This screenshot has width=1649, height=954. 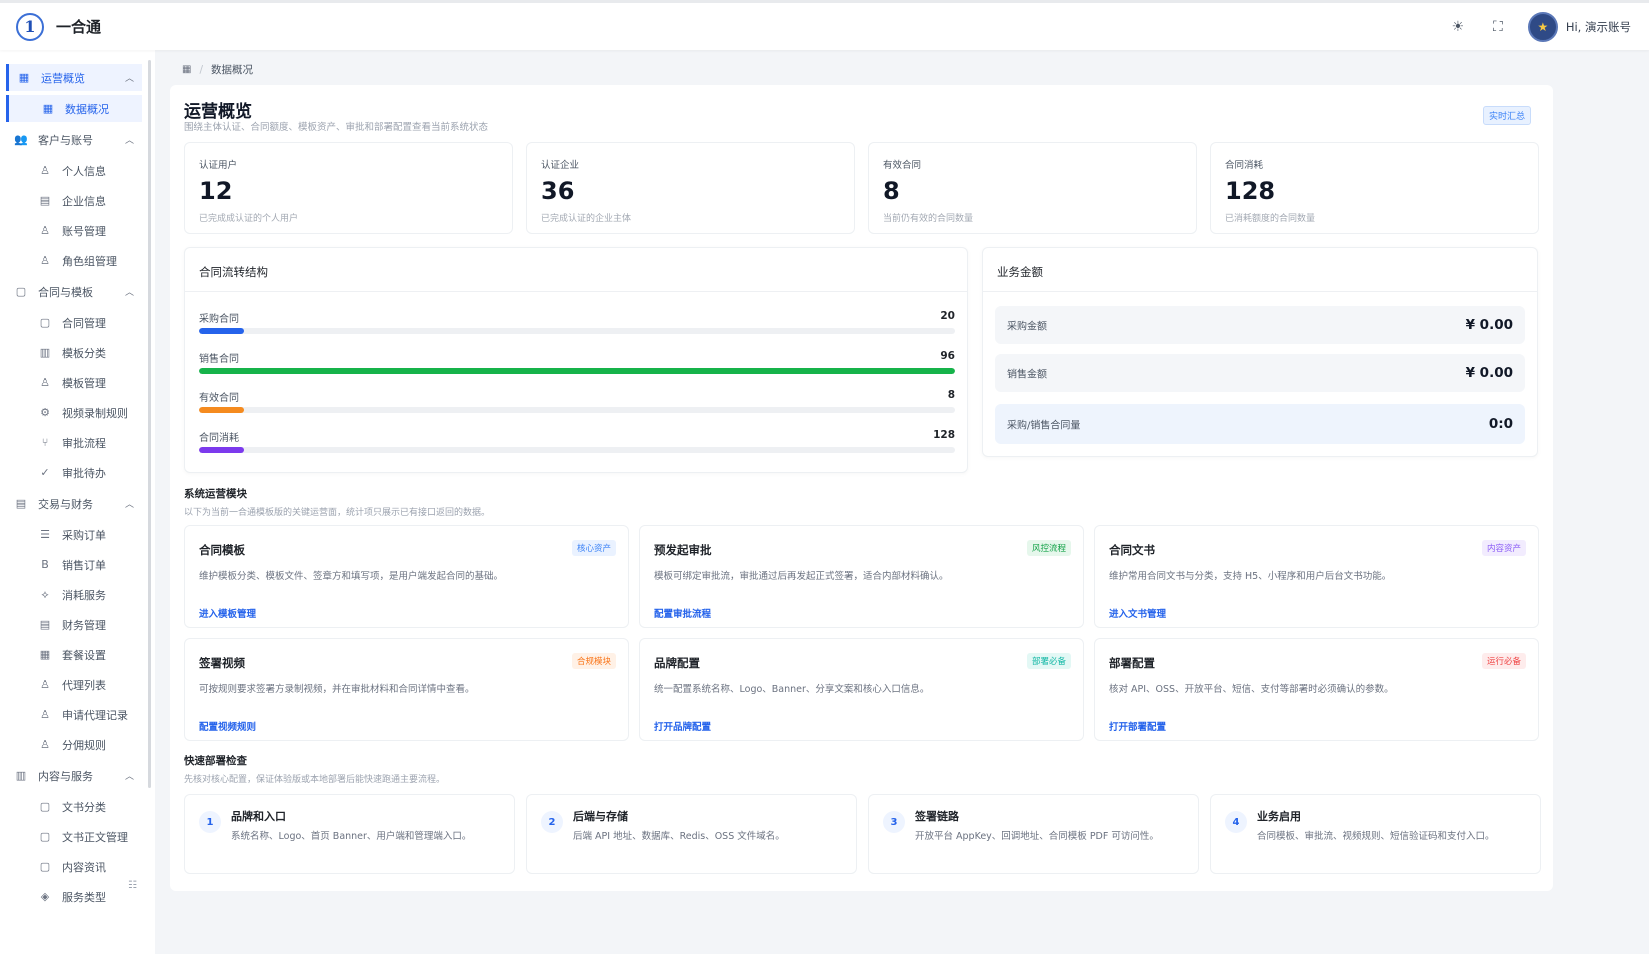 What do you see at coordinates (1279, 816) in the screenshot?
I see `check-title: 业务启用` at bounding box center [1279, 816].